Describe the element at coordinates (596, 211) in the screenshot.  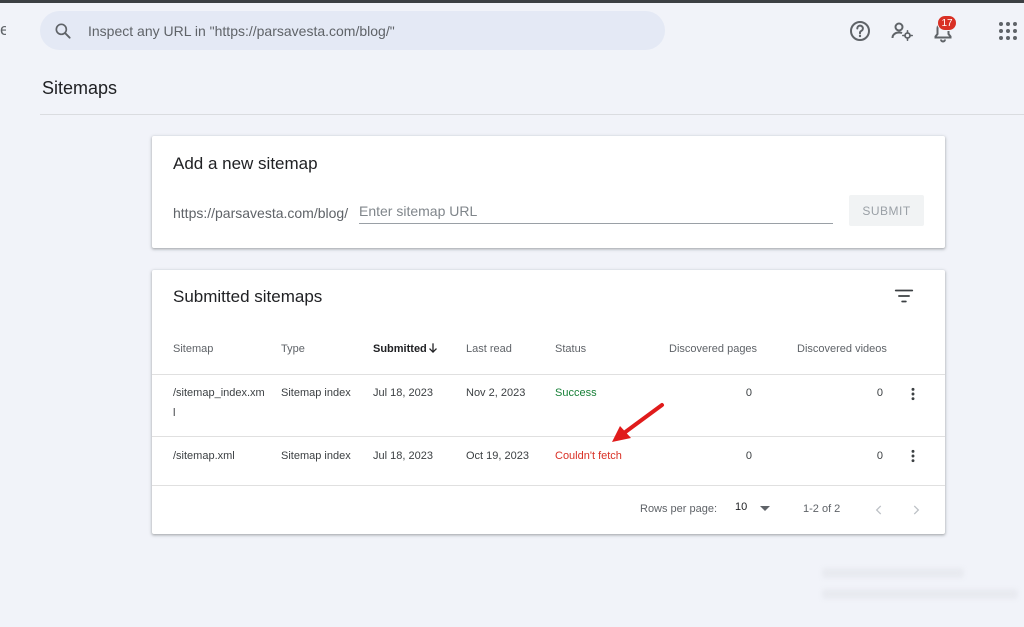
I see `sitemap-url-input` at that location.